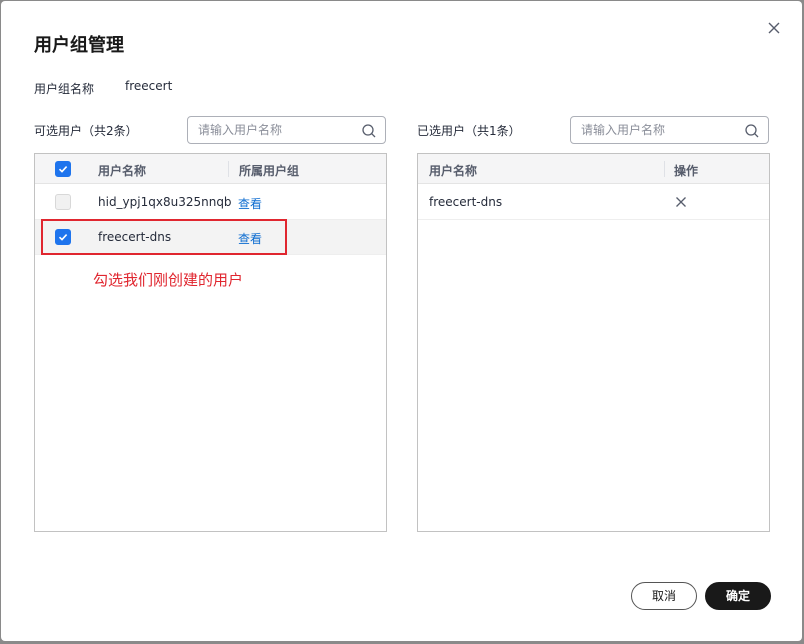 This screenshot has height=644, width=804. I want to click on group-name-label: 用户组名称, so click(64, 89).